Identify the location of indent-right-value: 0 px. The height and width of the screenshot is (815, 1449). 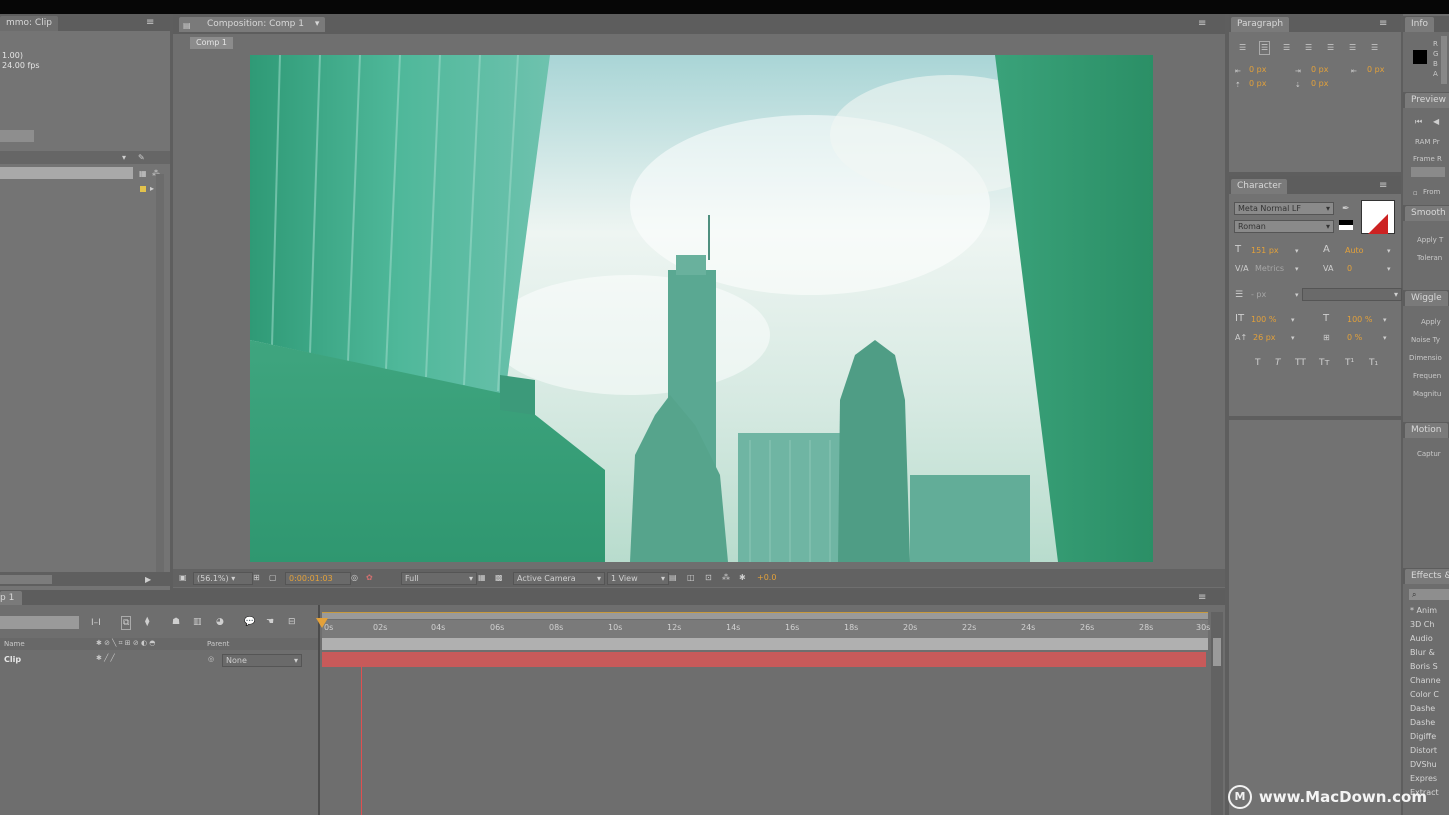
(1319, 69).